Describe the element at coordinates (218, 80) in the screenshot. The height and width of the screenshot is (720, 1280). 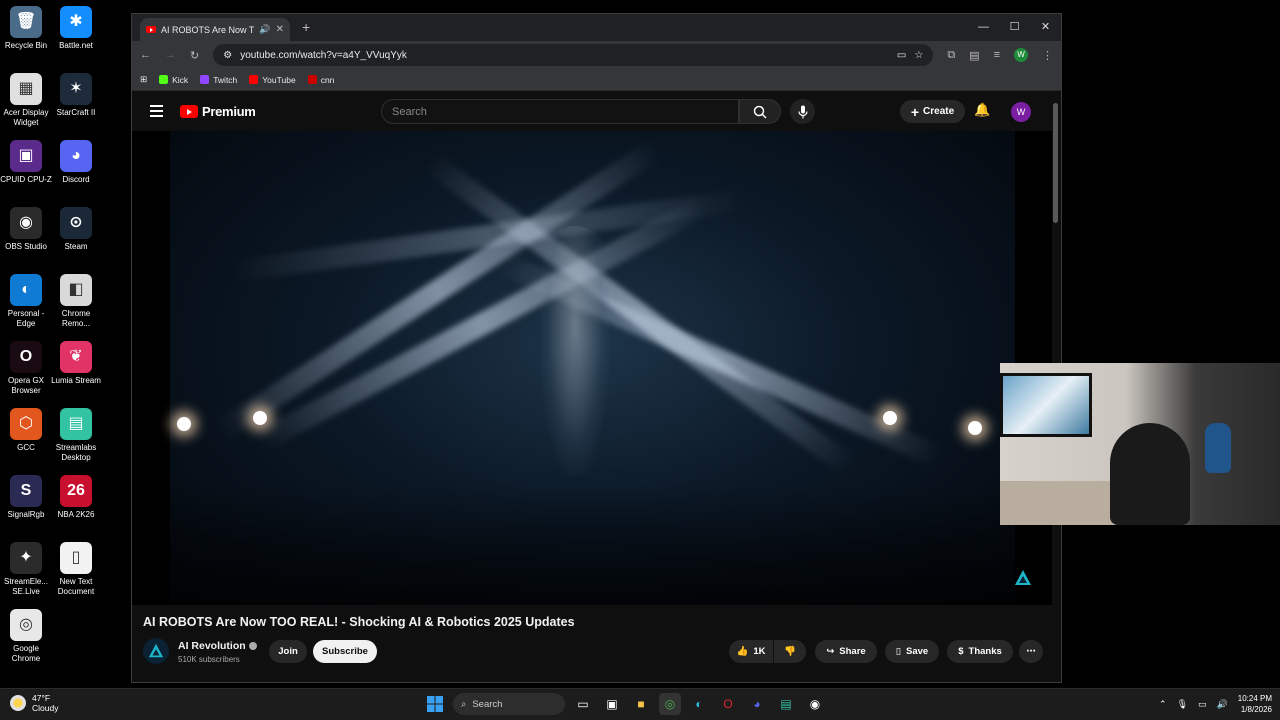
I see `bookmark-twitch: Twitch` at that location.